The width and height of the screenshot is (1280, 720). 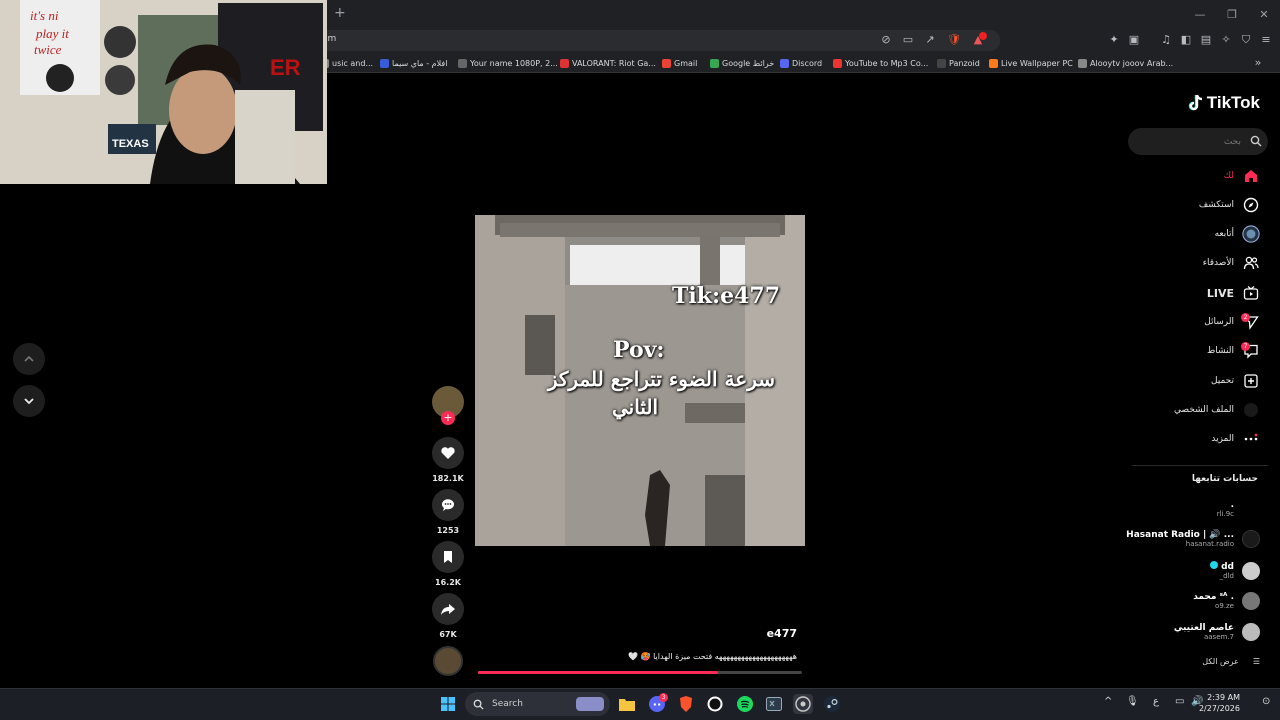 What do you see at coordinates (1235, 381) in the screenshot?
I see `nav-upload: تحميل` at bounding box center [1235, 381].